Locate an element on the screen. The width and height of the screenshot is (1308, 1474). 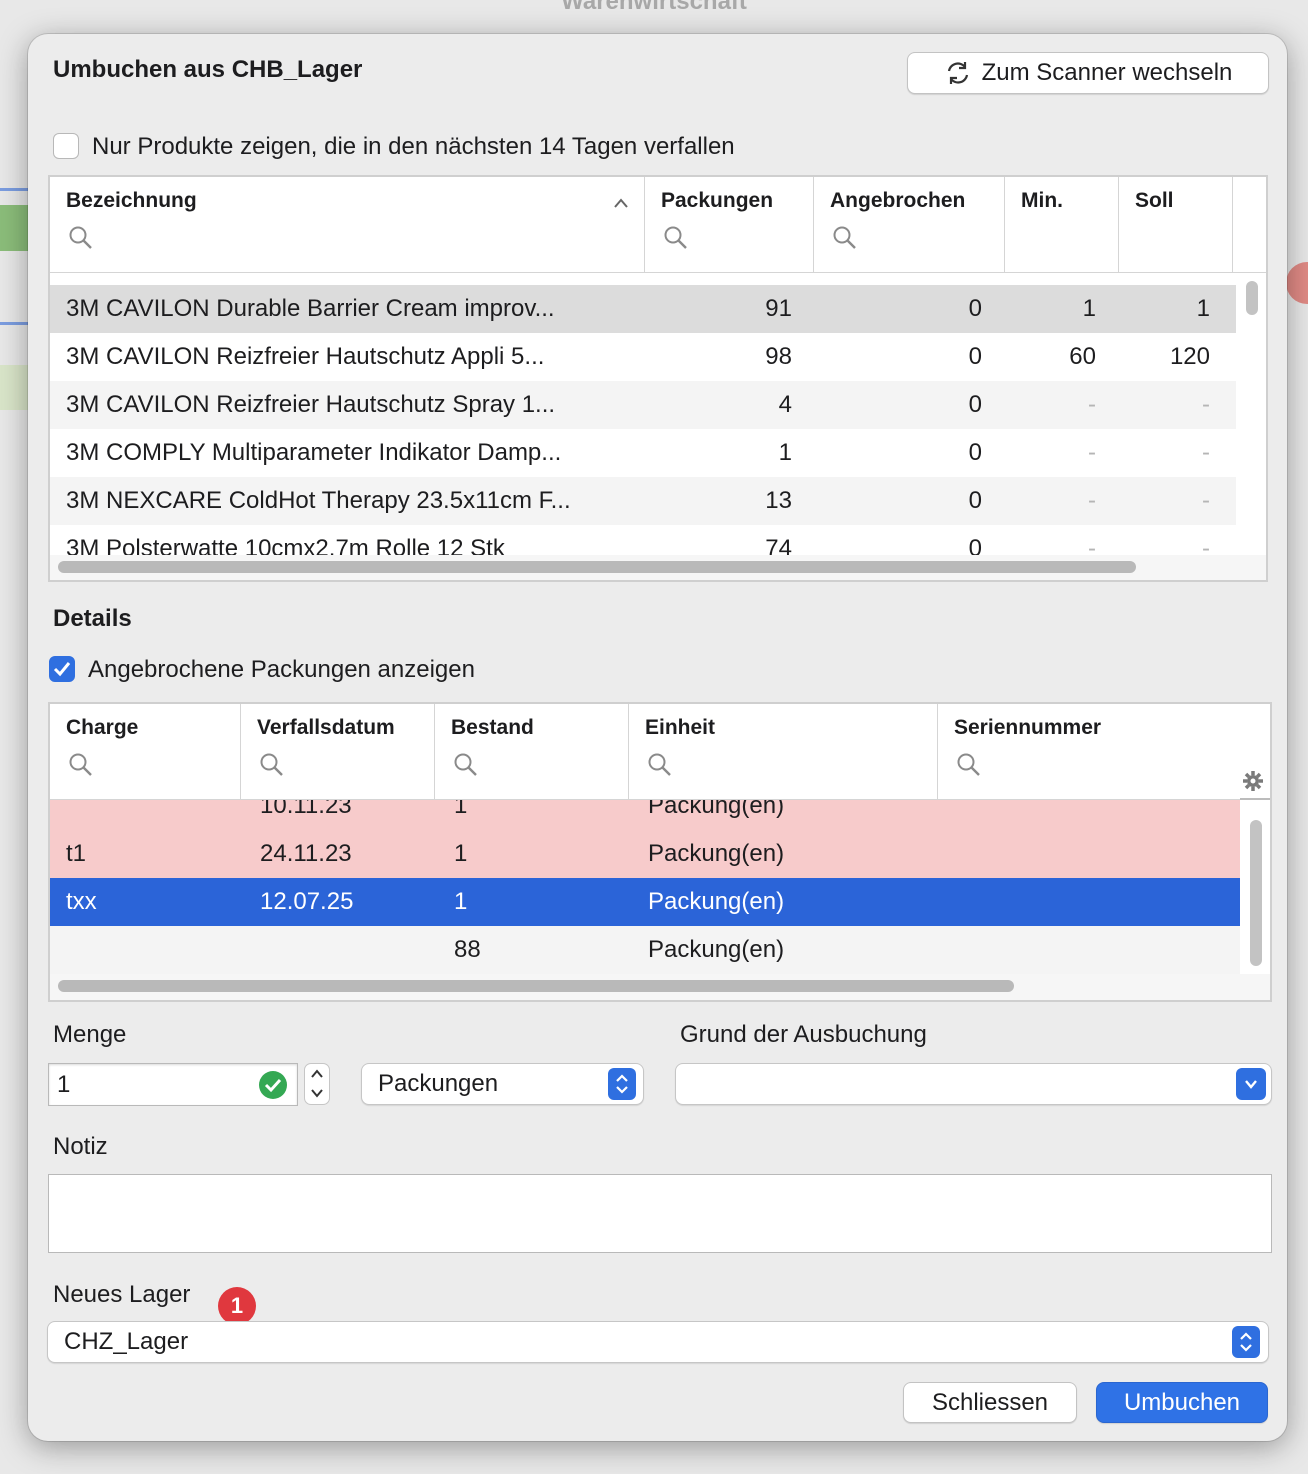
expiry-value is located at coordinates (345, 950).